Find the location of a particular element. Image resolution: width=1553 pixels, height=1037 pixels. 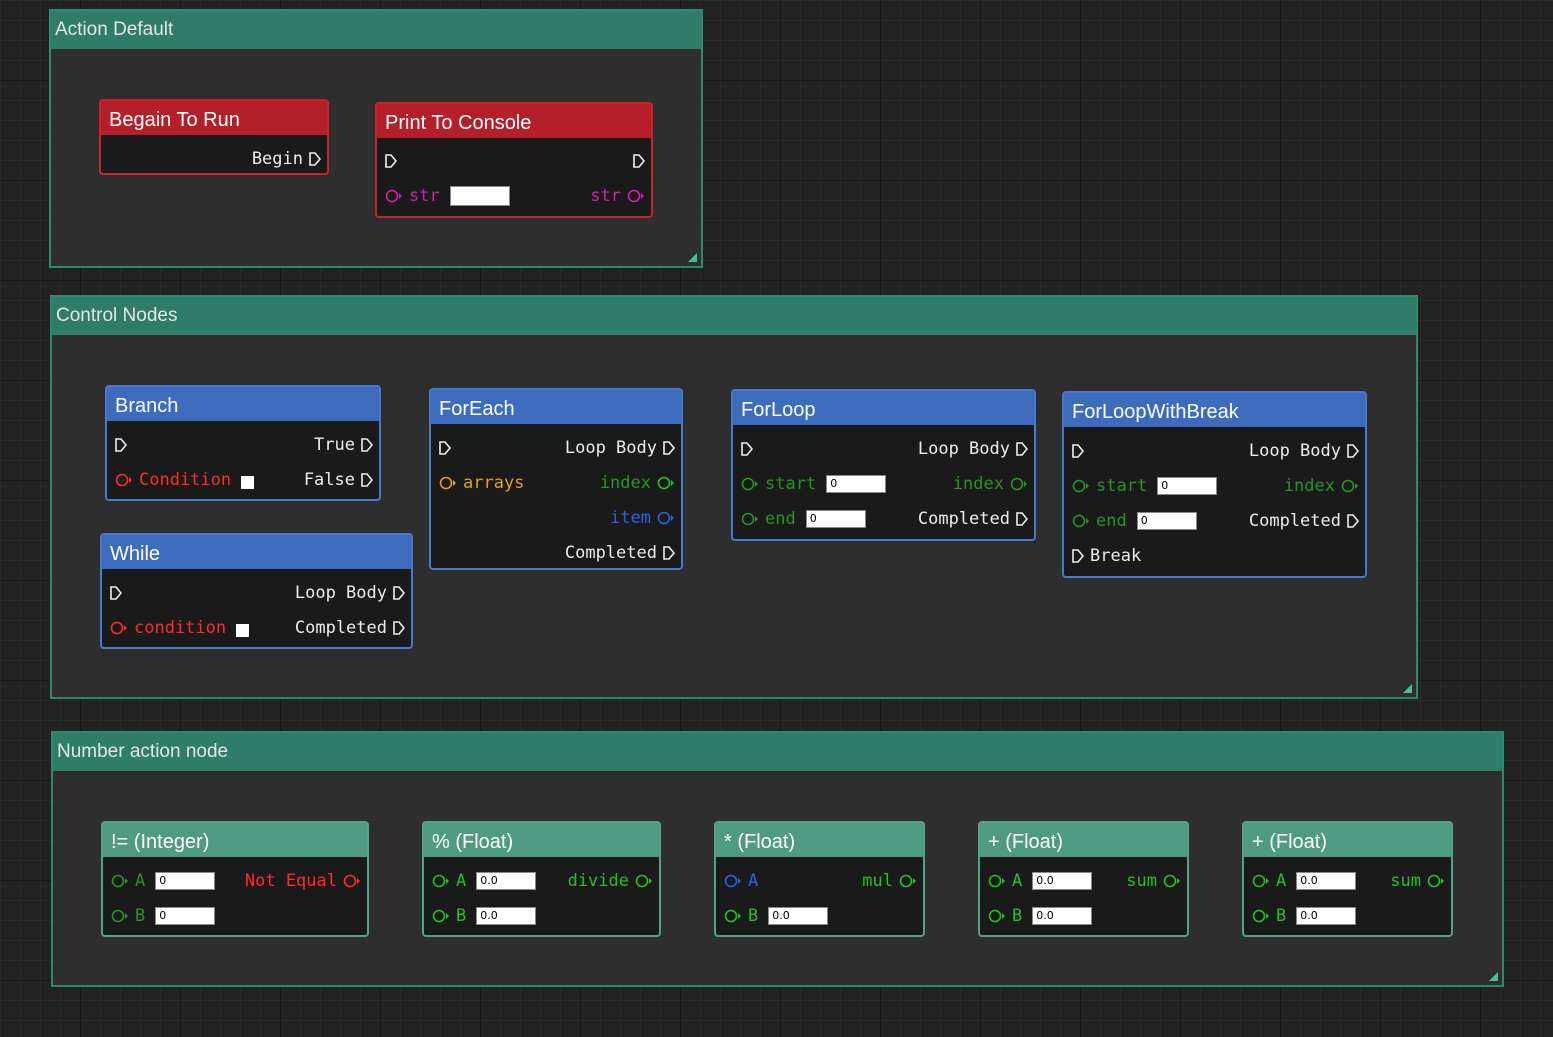

false-label: False is located at coordinates (329, 480).